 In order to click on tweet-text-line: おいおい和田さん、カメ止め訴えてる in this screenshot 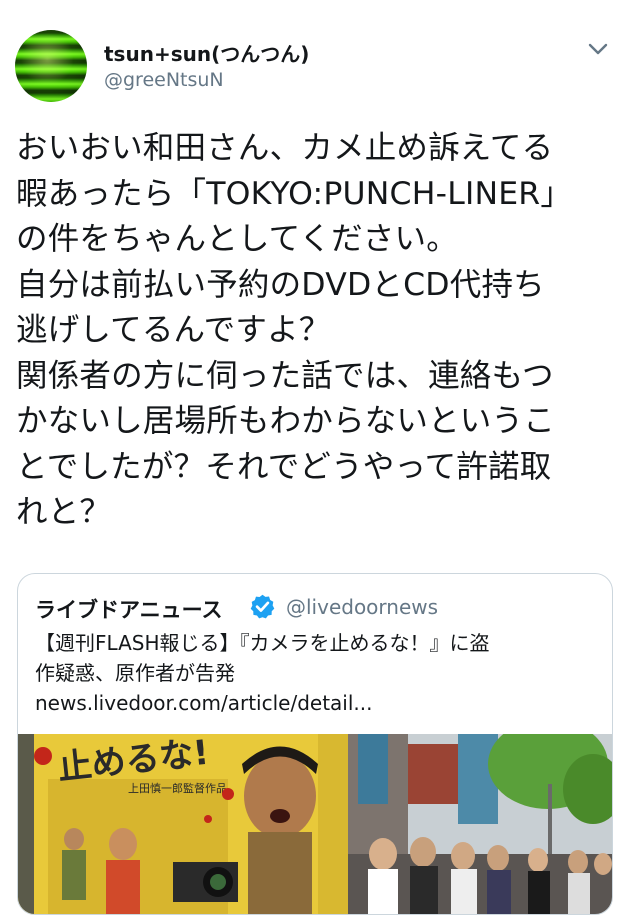, I will do `click(285, 148)`.